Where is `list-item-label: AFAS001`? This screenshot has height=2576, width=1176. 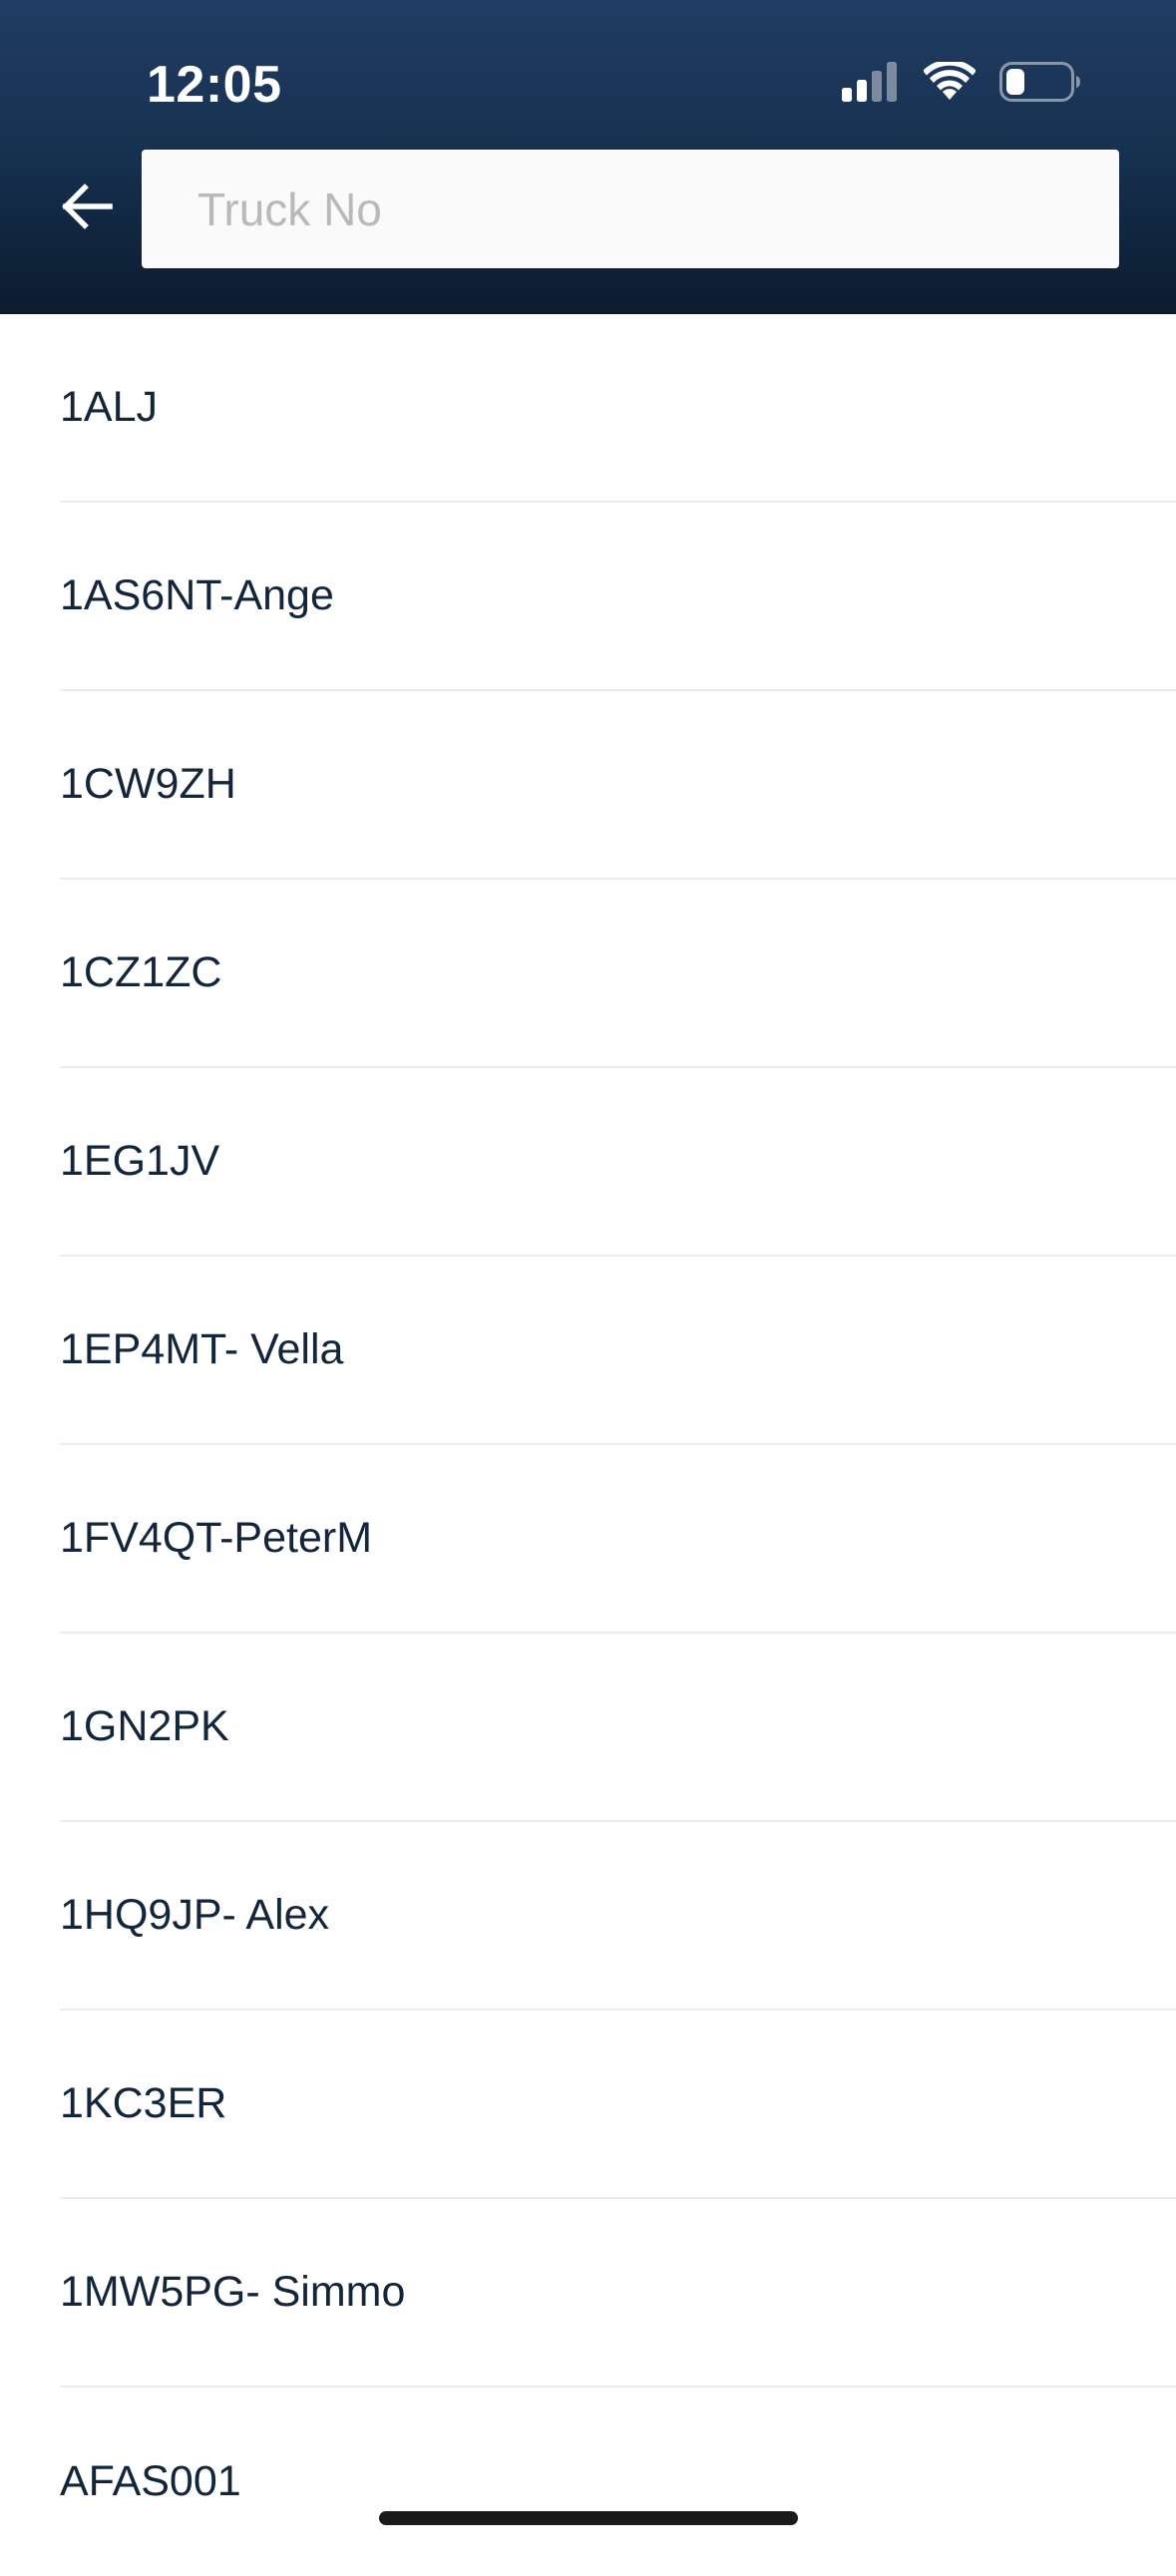
list-item-label: AFAS001 is located at coordinates (151, 2481).